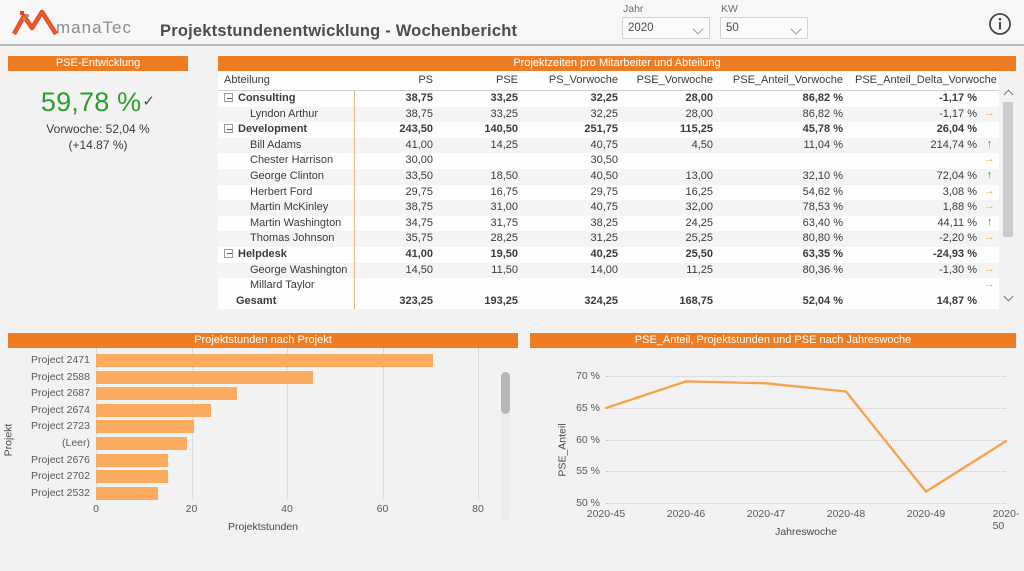 This screenshot has height=571, width=1024. Describe the element at coordinates (263, 443) in the screenshot. I see `bar-item: (Leer)` at that location.